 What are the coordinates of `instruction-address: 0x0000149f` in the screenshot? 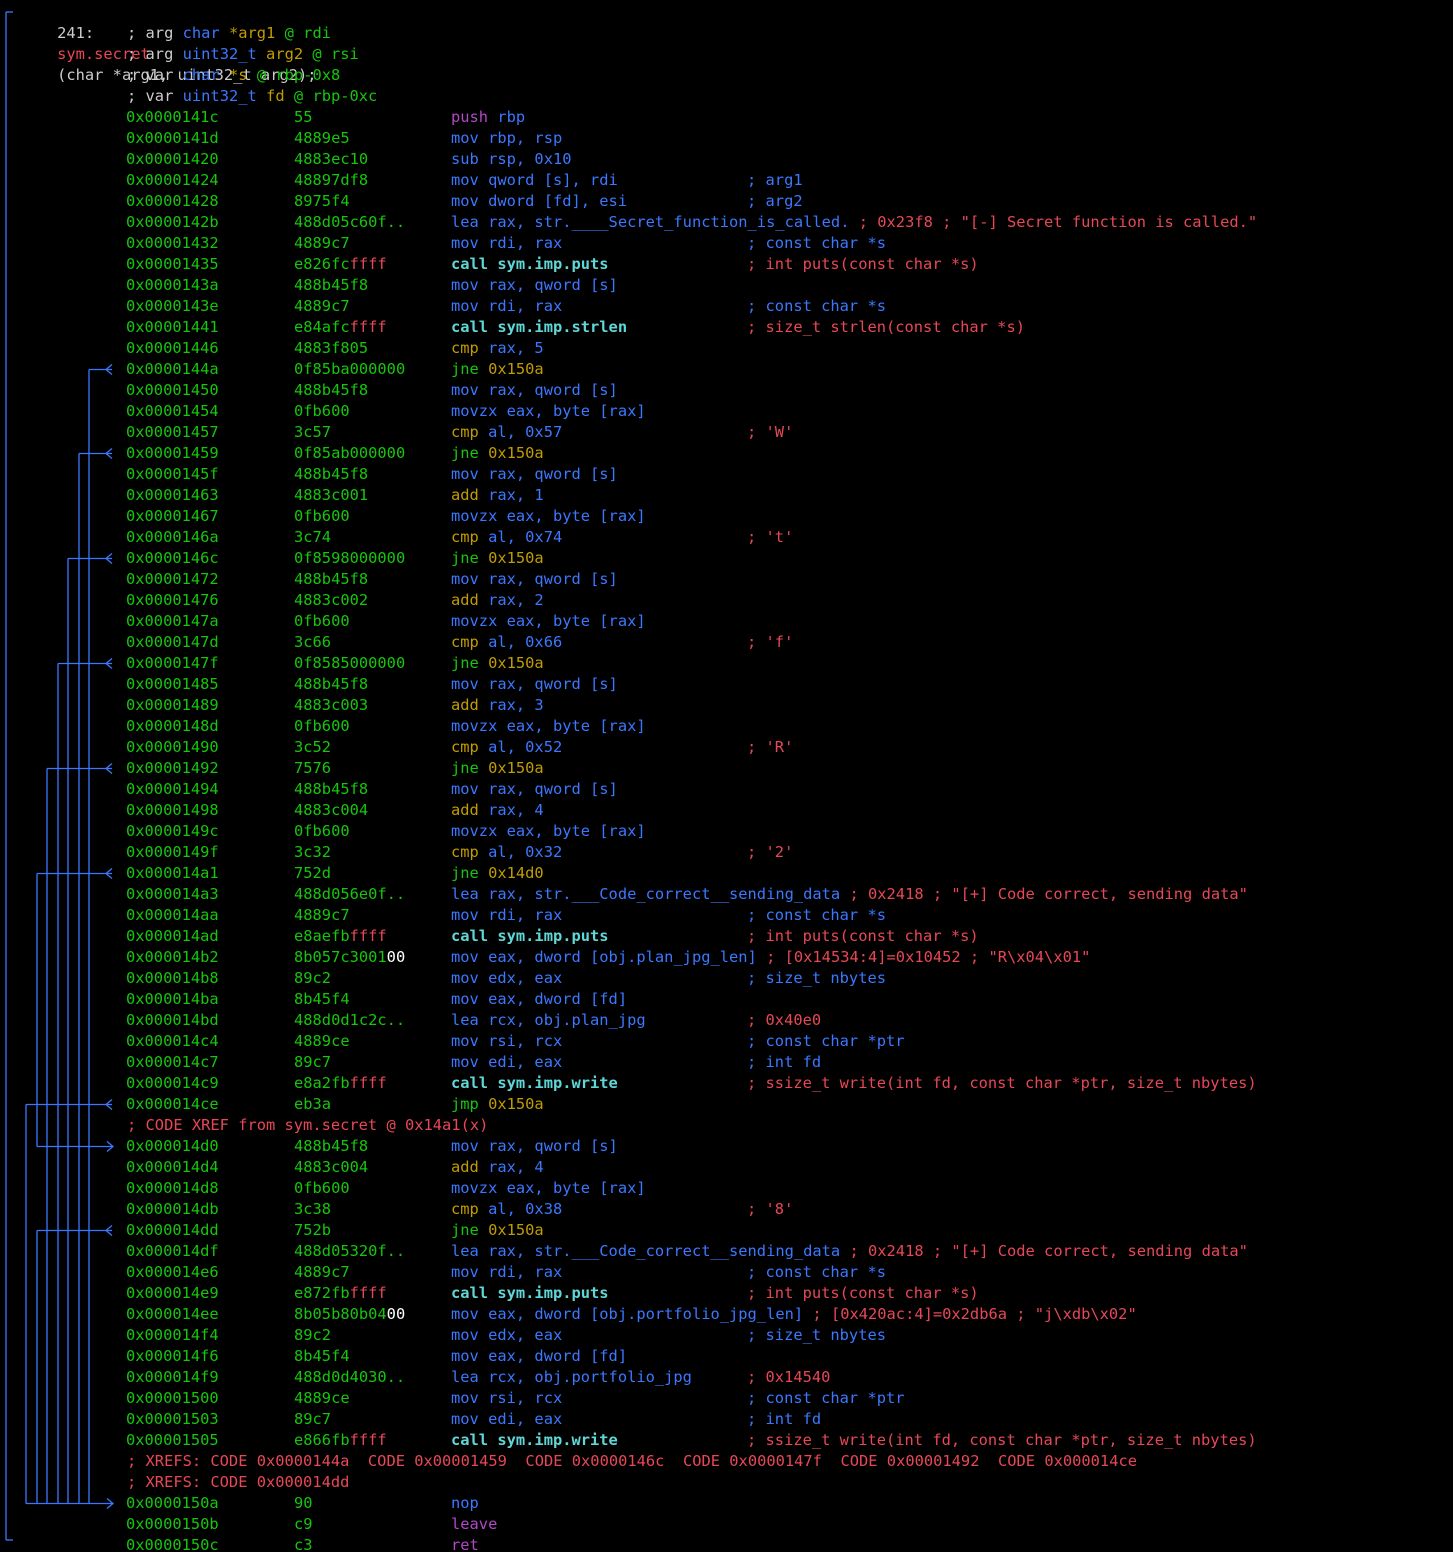 It's located at (172, 852).